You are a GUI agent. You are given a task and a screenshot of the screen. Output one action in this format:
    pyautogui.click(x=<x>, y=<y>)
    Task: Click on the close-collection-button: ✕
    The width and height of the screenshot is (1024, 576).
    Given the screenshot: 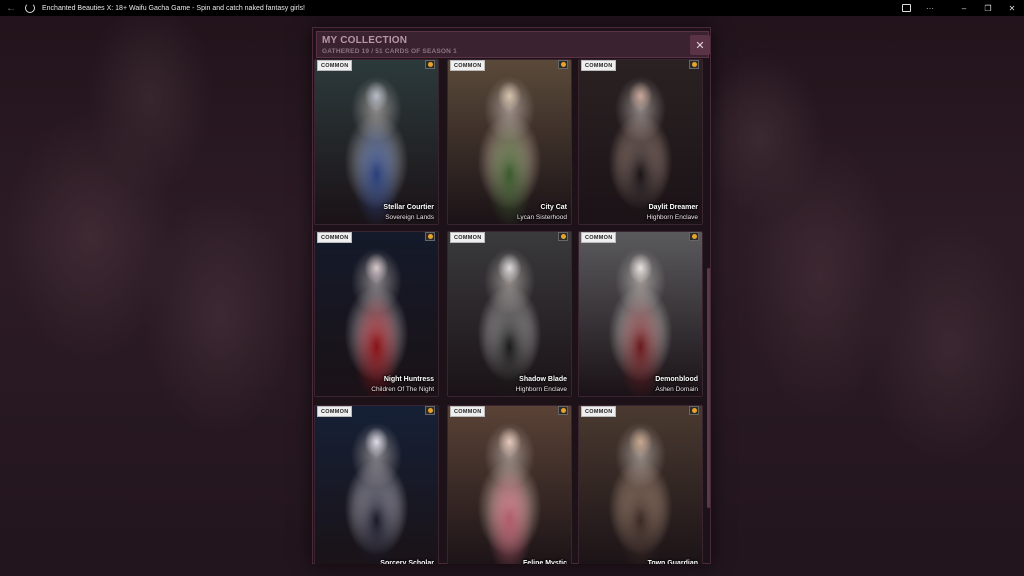 What is the action you would take?
    pyautogui.click(x=700, y=45)
    